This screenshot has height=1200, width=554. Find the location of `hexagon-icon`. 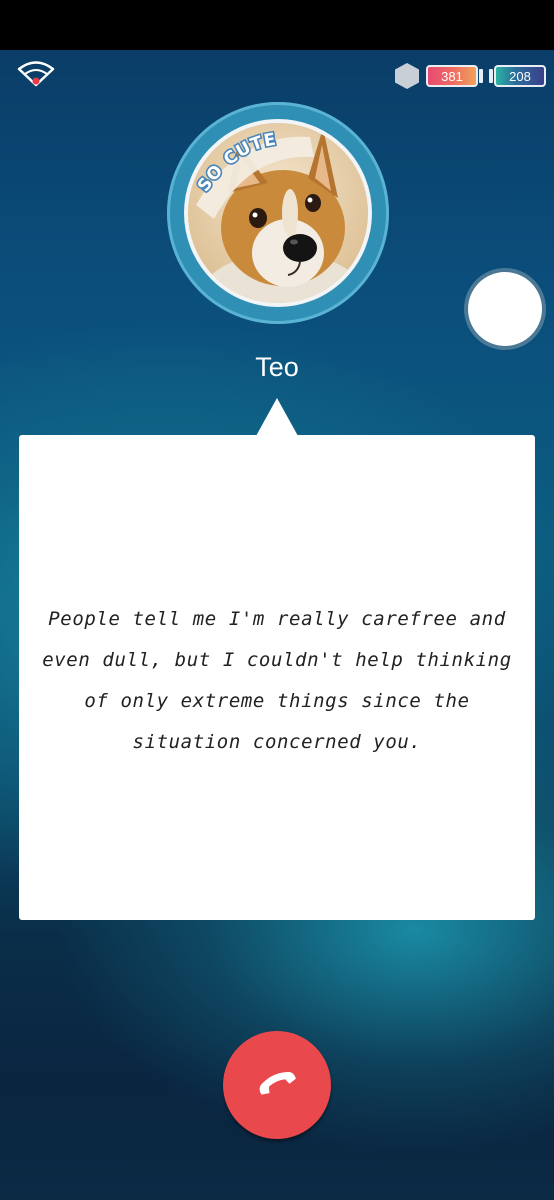

hexagon-icon is located at coordinates (407, 76).